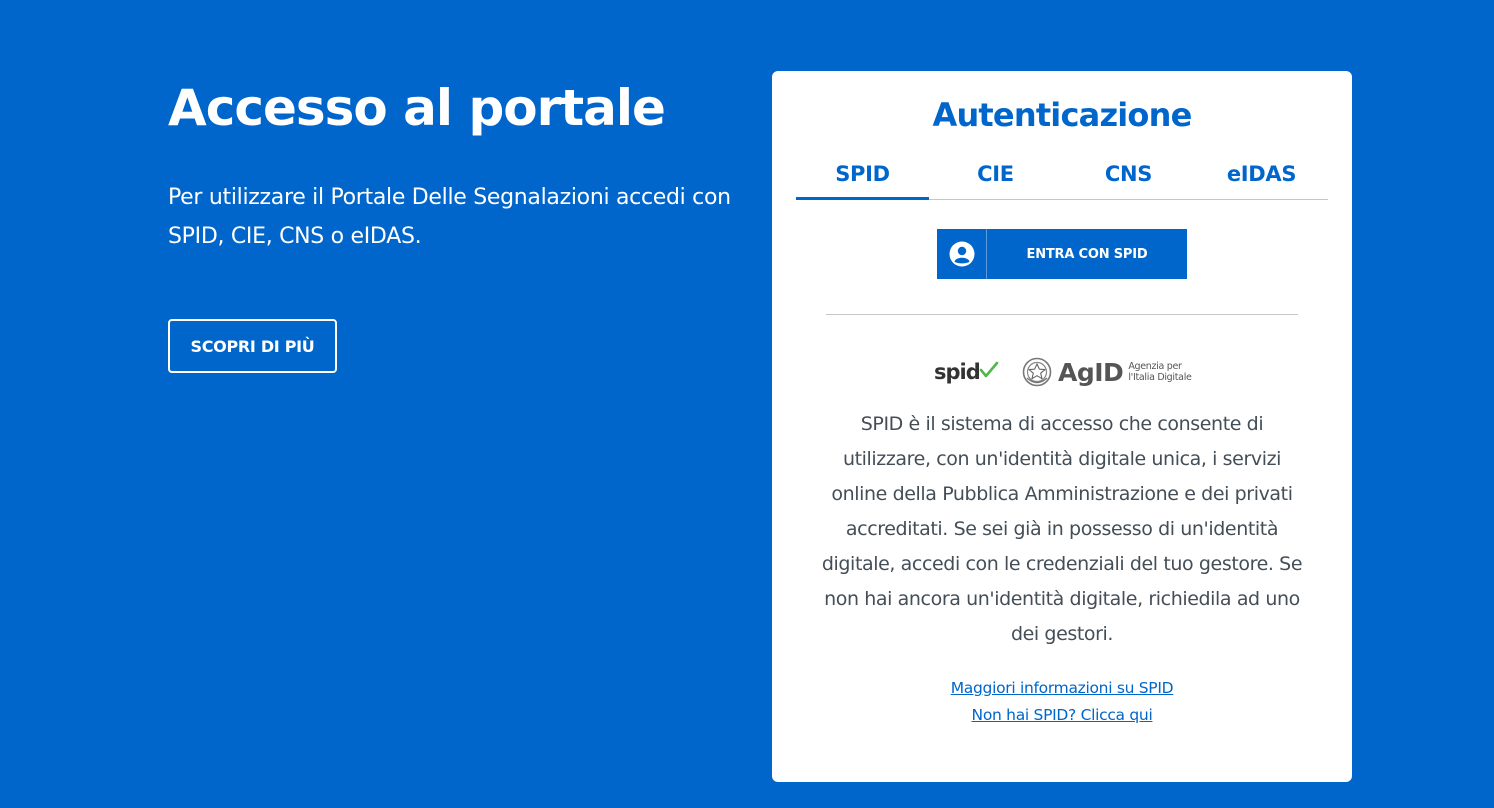 Image resolution: width=1494 pixels, height=808 pixels. I want to click on get-spid-link: Non hai SPID? Clicca qui, so click(1062, 715).